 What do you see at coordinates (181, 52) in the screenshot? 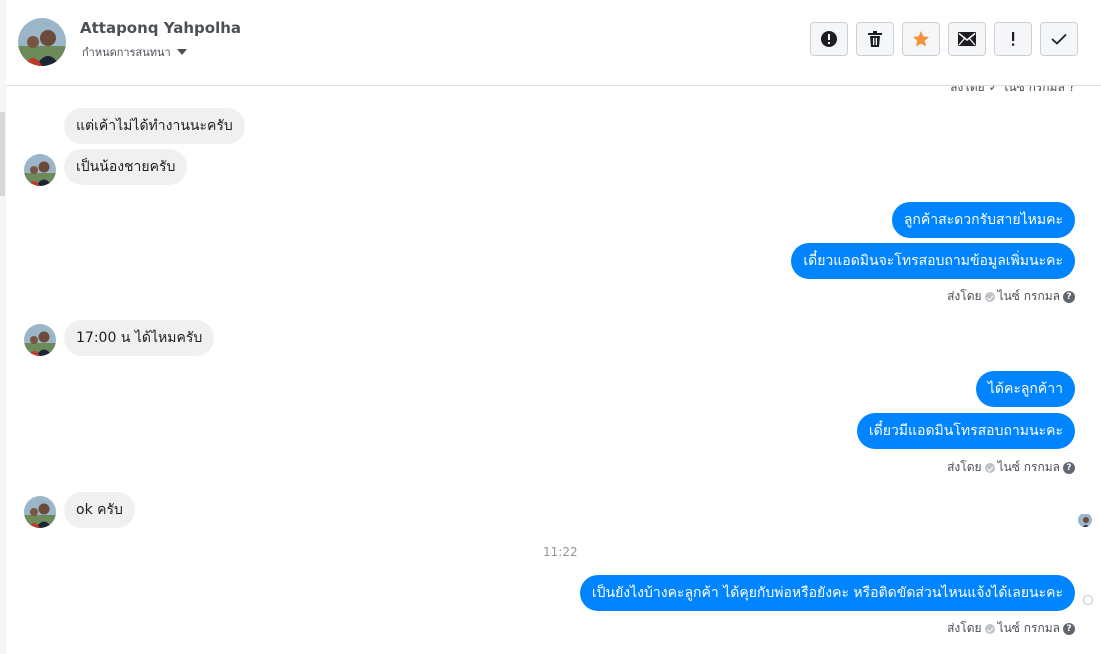
I see `caret-down-icon` at bounding box center [181, 52].